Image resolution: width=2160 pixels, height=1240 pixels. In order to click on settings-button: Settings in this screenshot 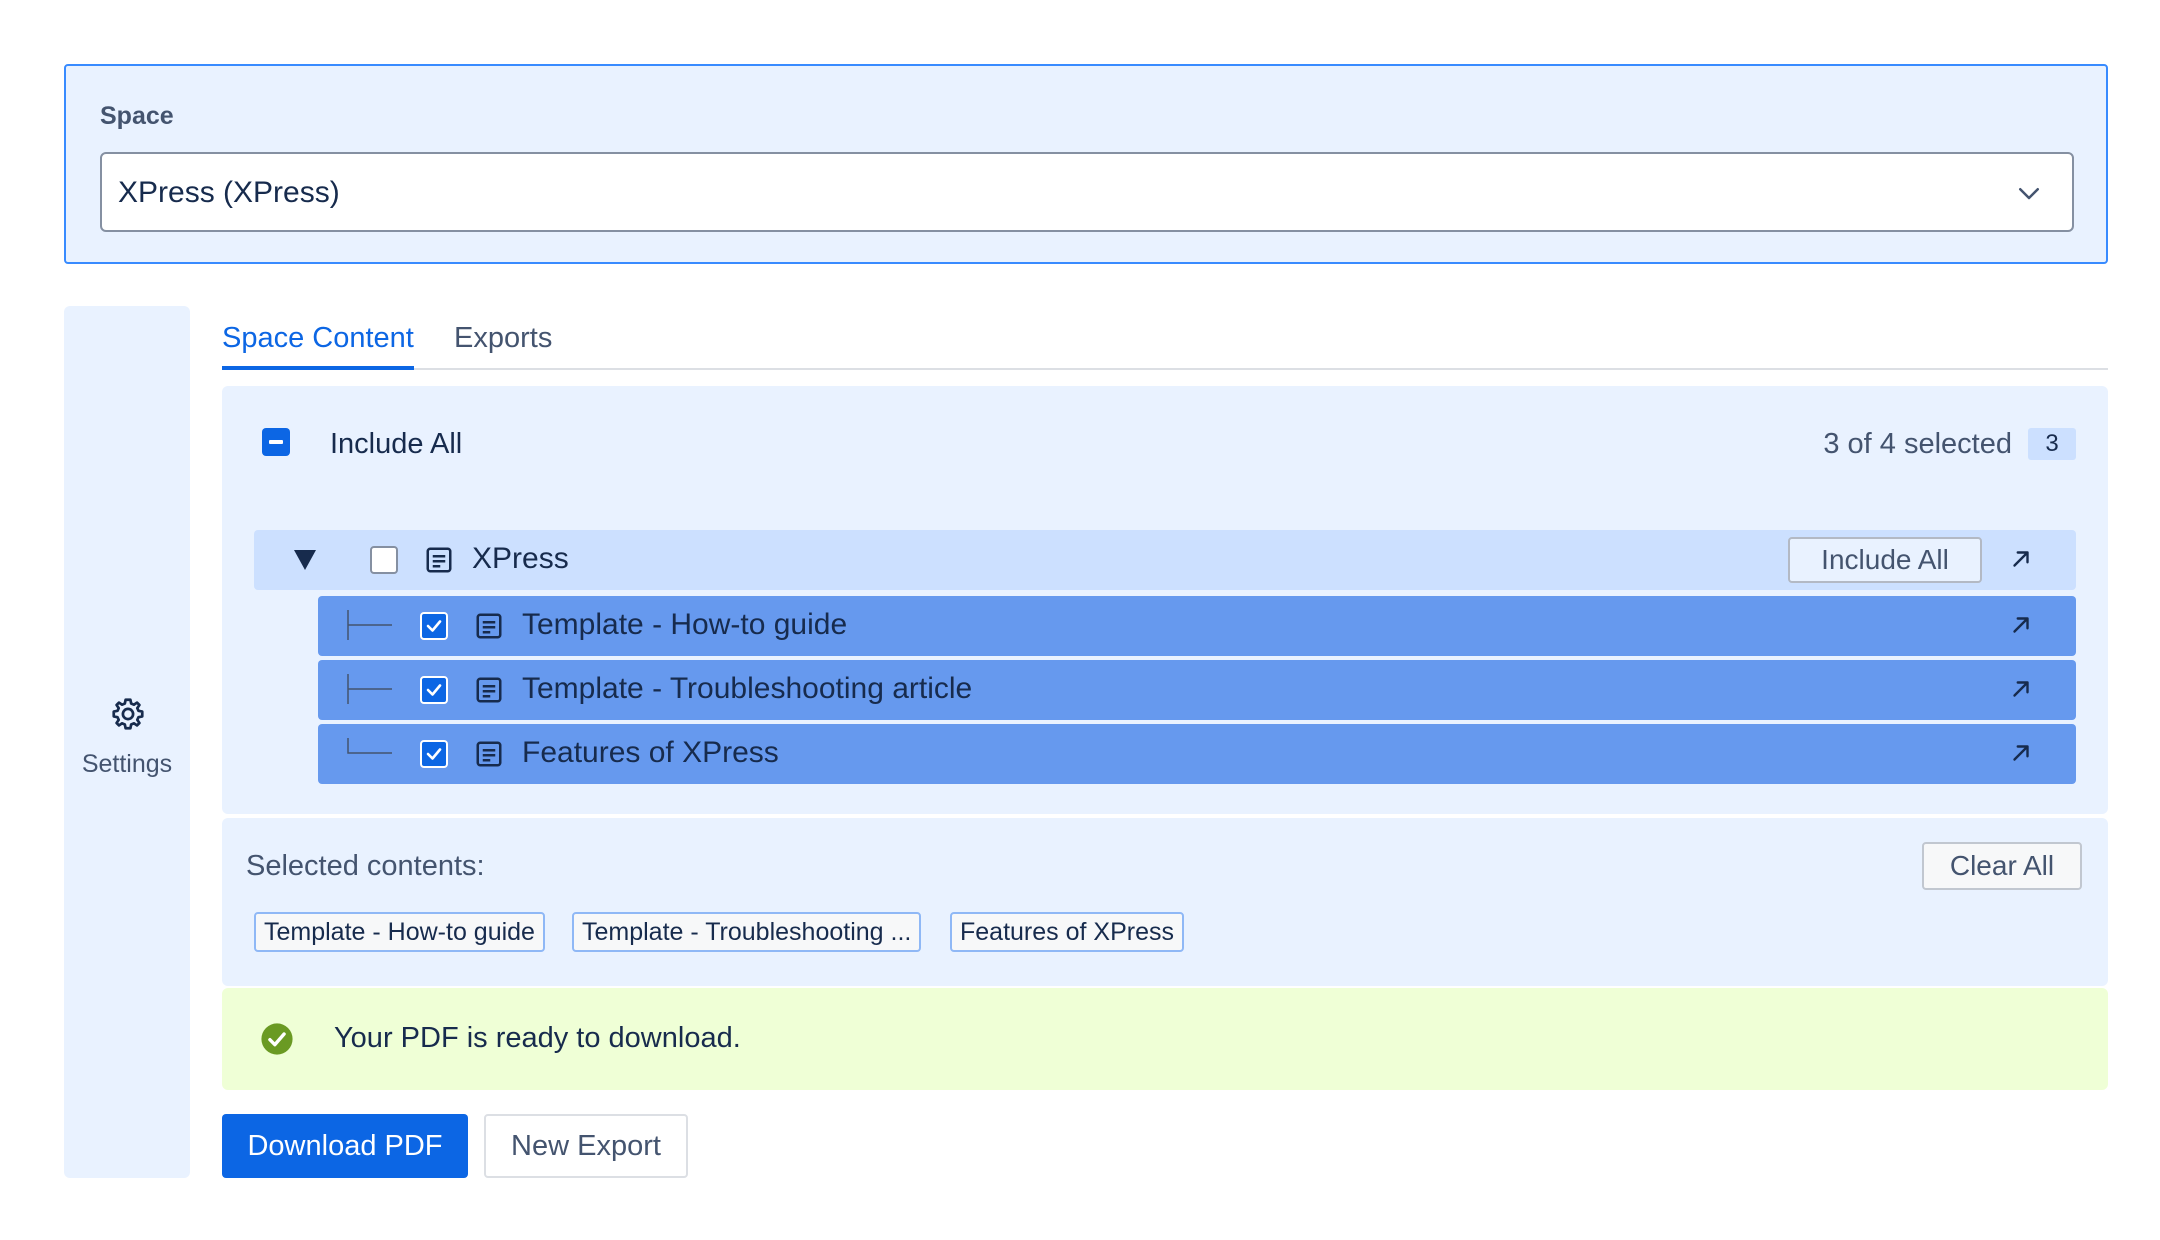, I will do `click(127, 746)`.